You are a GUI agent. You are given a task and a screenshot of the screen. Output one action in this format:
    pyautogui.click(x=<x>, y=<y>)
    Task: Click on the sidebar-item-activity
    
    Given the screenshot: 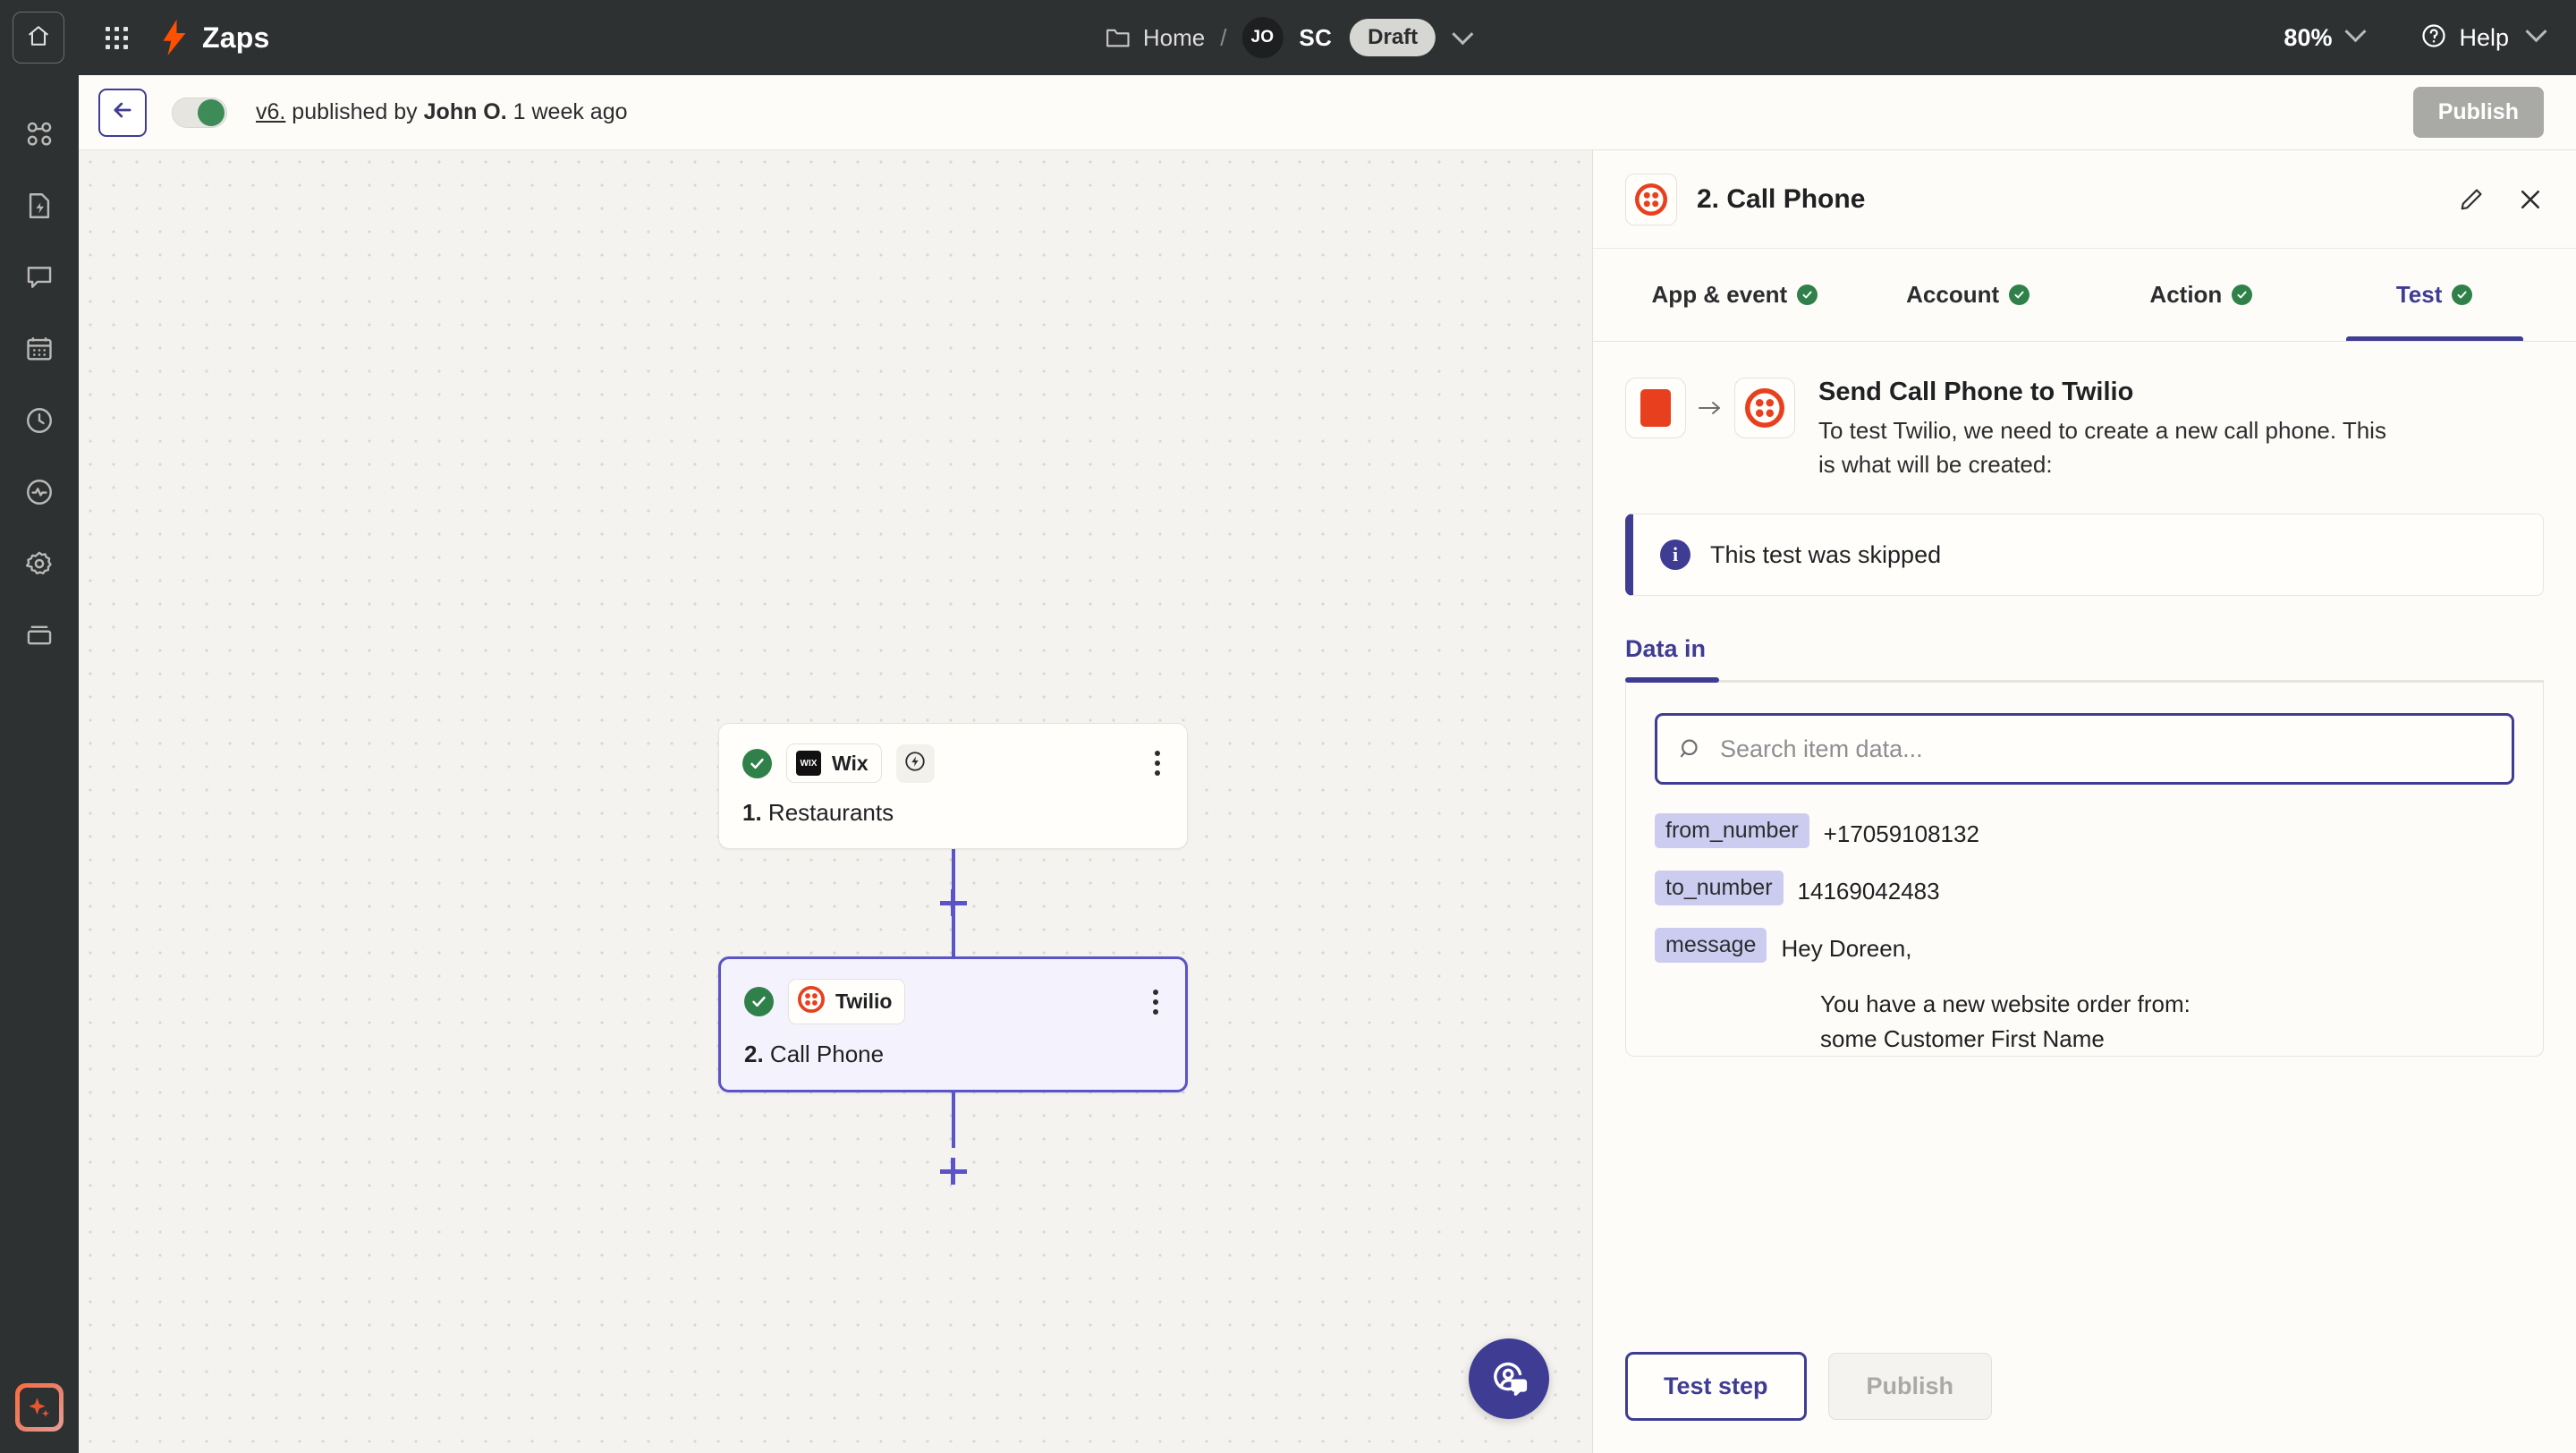 What is the action you would take?
    pyautogui.click(x=39, y=494)
    